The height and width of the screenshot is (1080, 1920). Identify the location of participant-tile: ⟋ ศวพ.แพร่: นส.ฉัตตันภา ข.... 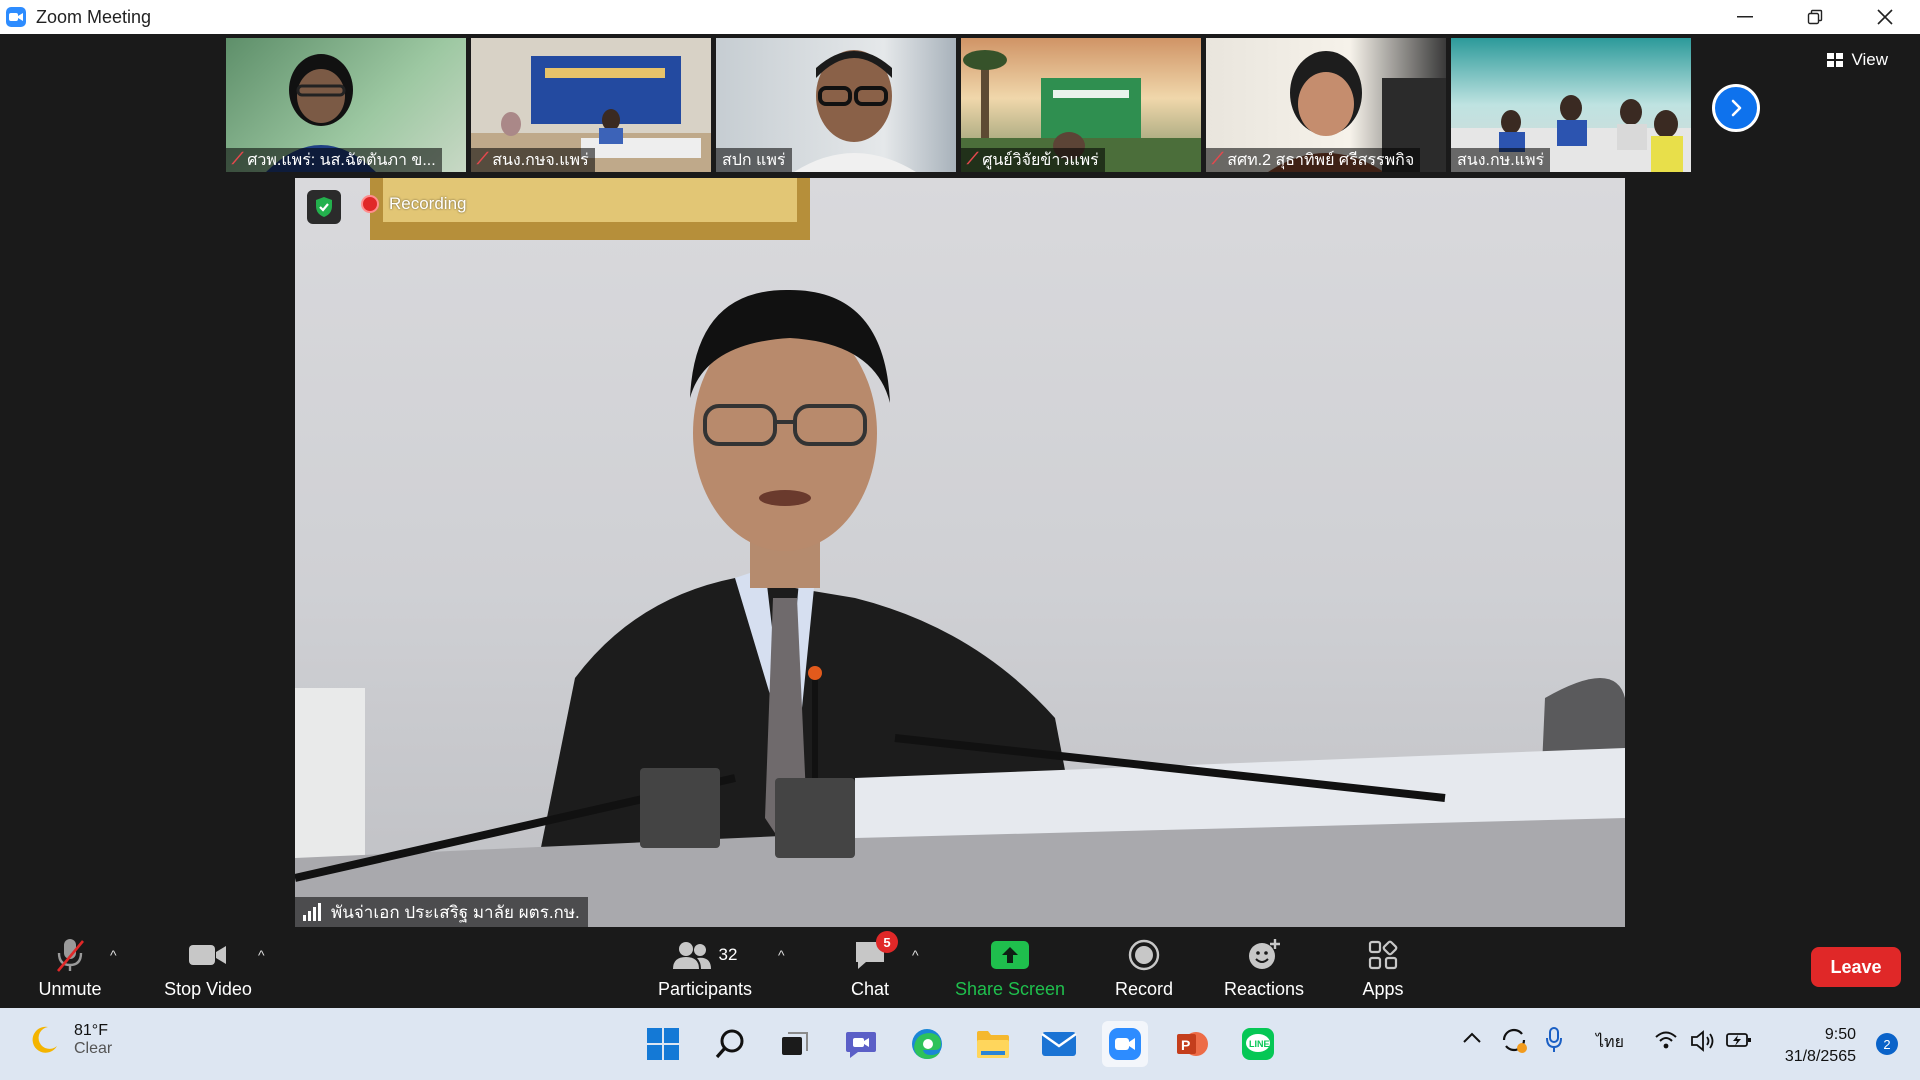
(346, 105).